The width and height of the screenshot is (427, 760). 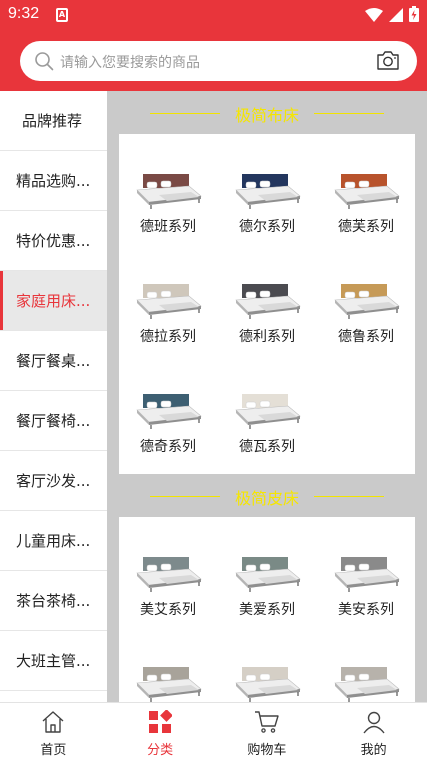 I want to click on product-item: 德班系列, so click(x=168, y=202).